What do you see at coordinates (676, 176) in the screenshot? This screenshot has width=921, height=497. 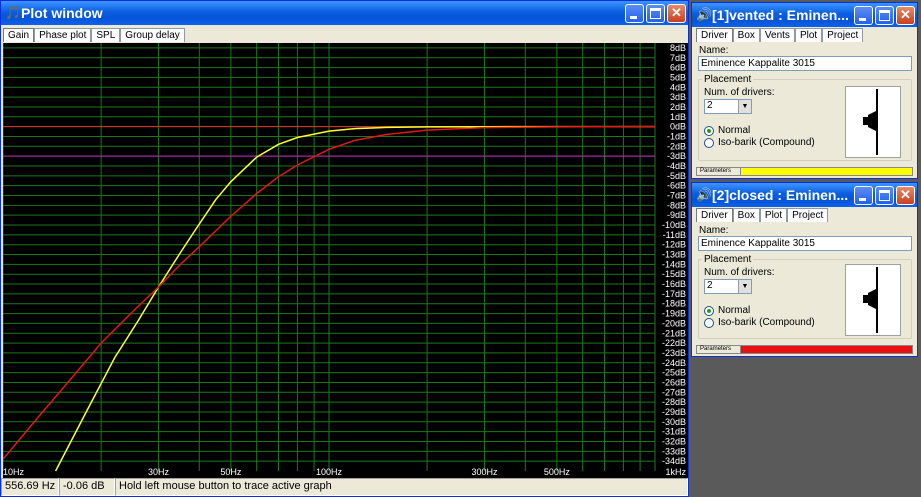 I see `y-tick-label: -5dB` at bounding box center [676, 176].